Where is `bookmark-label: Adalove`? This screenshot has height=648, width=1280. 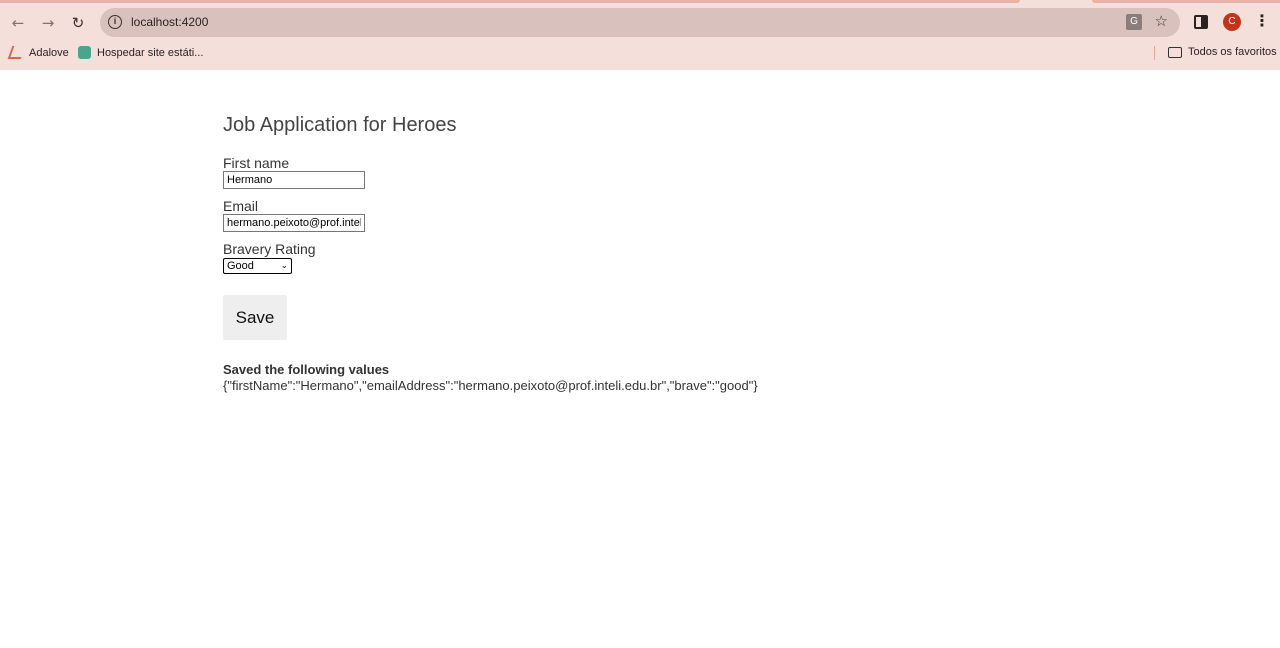
bookmark-label: Adalove is located at coordinates (49, 52).